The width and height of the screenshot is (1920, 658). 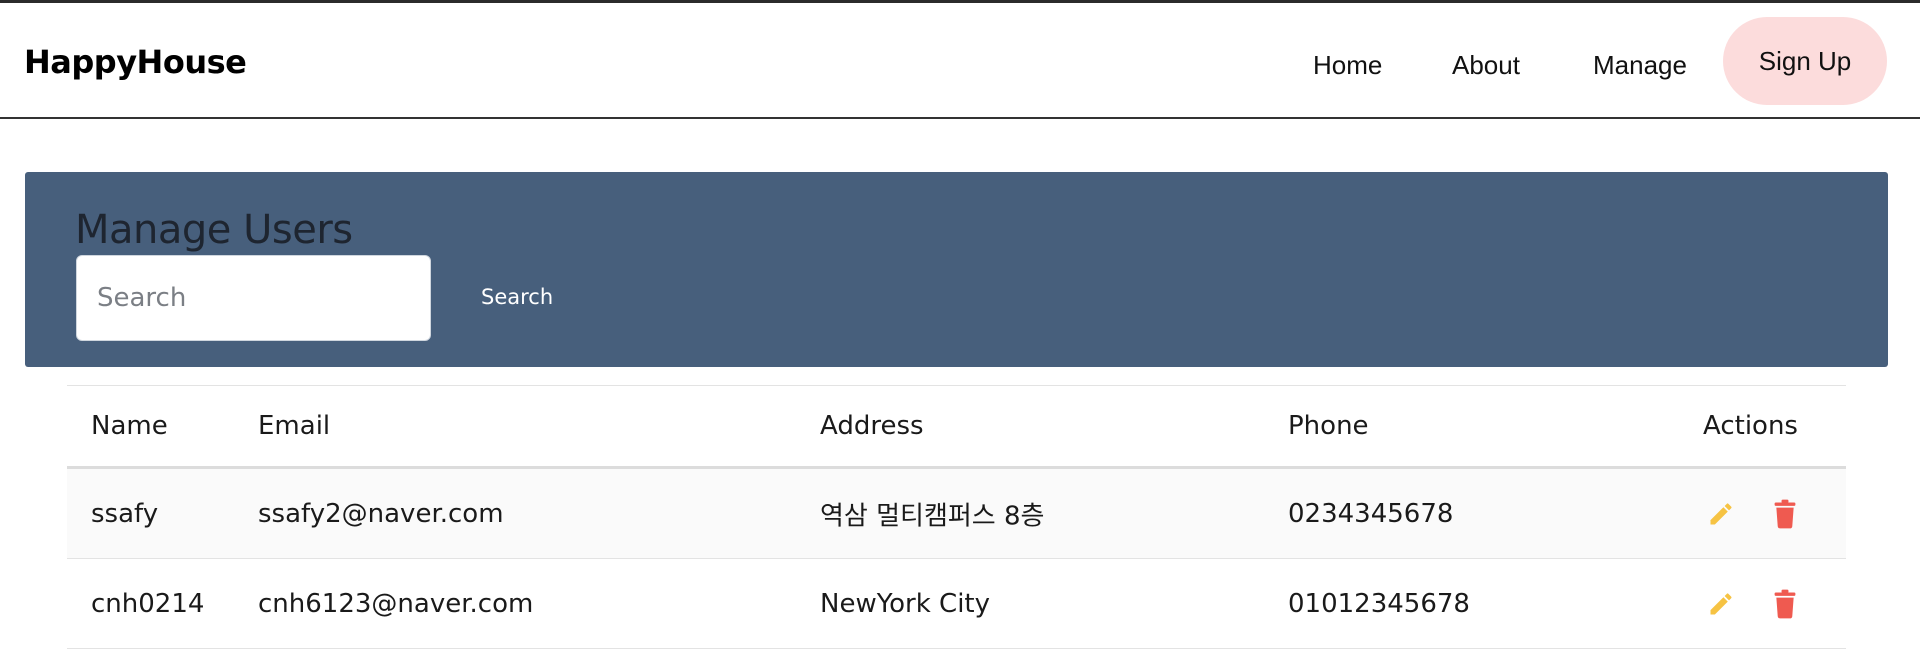 I want to click on header-phone: Phone, so click(x=1328, y=426).